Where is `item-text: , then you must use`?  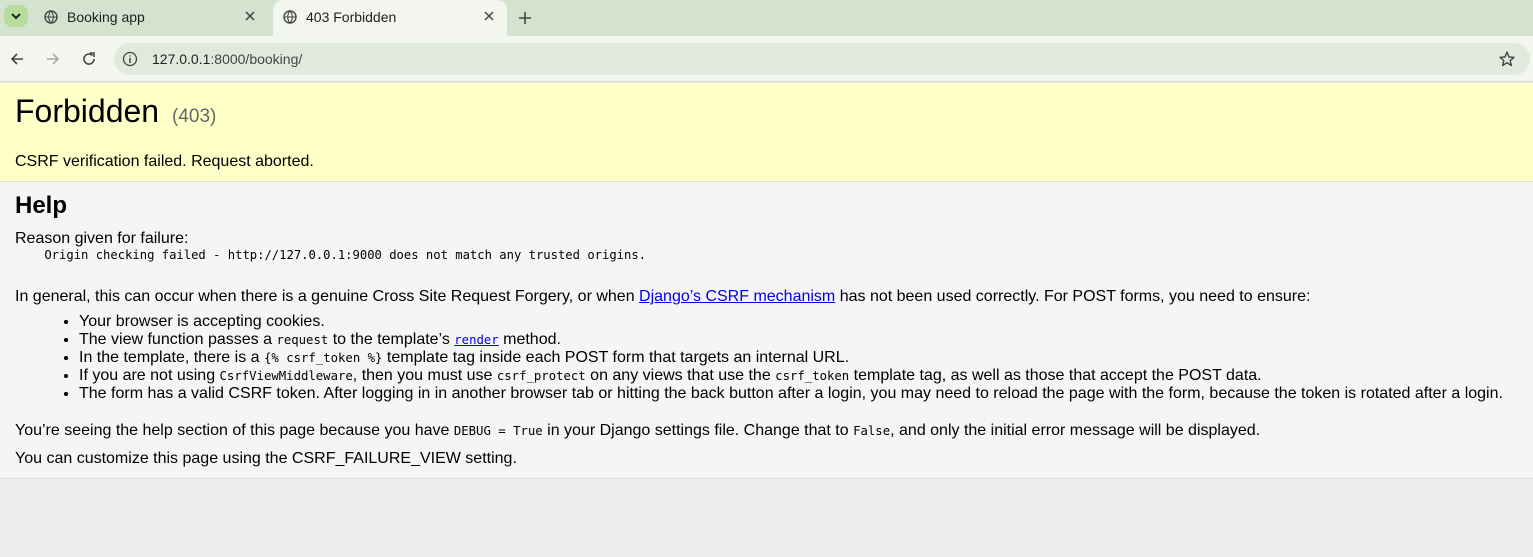 item-text: , then you must use is located at coordinates (424, 375).